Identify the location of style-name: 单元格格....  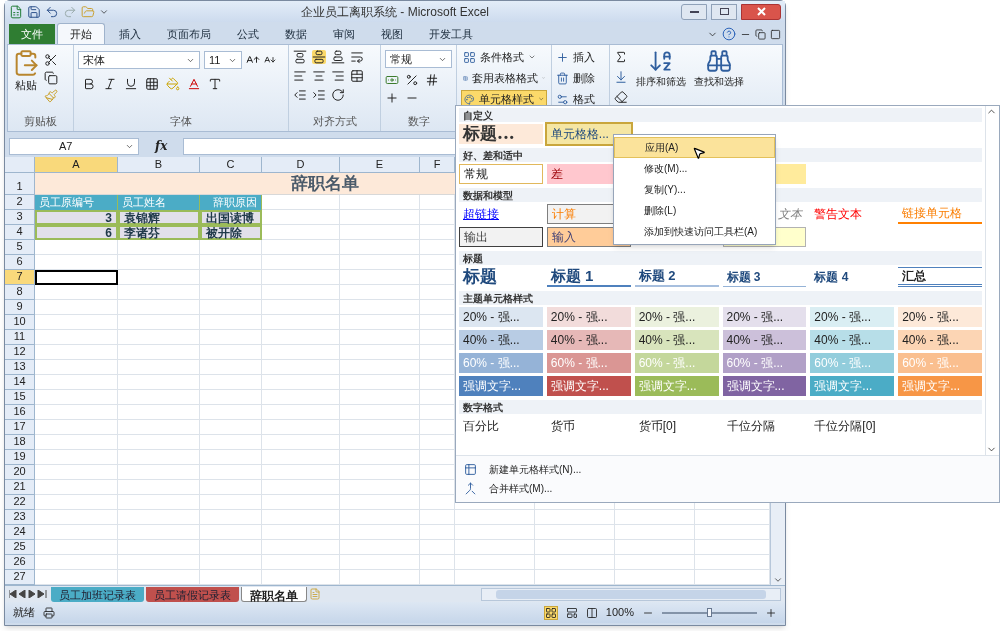
(579, 134).